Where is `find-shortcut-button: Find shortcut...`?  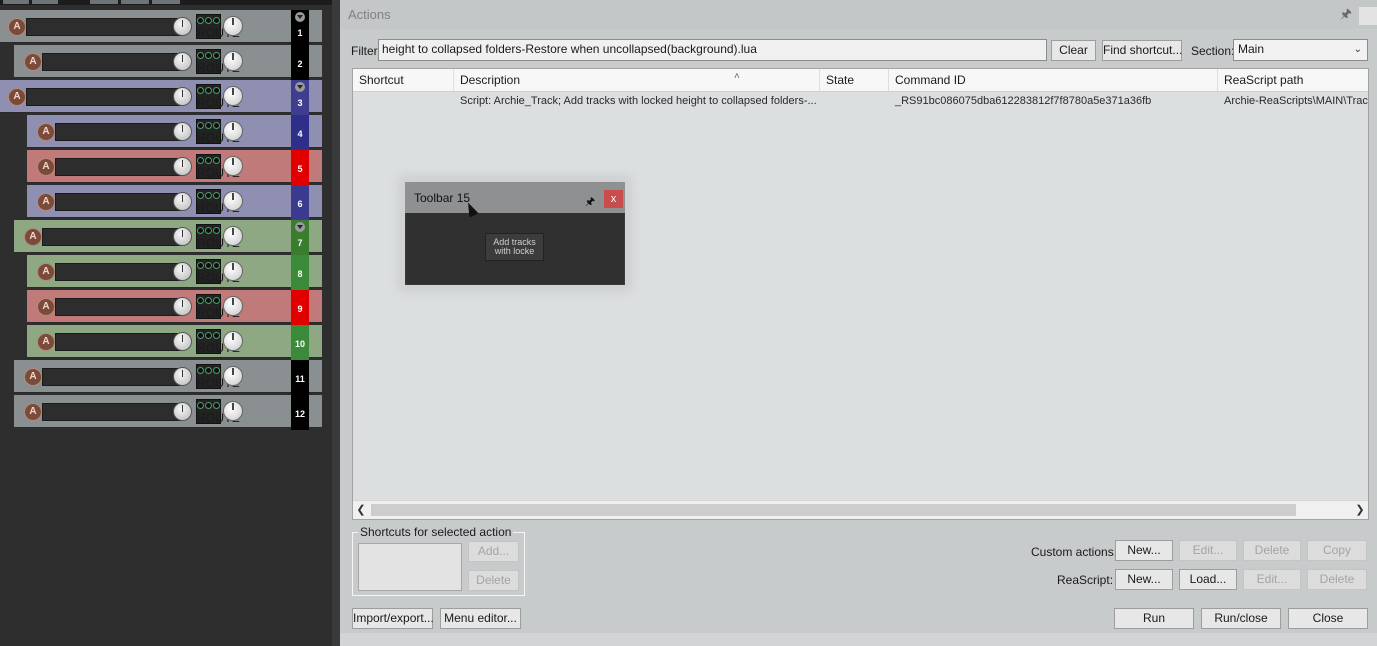
find-shortcut-button: Find shortcut... is located at coordinates (1142, 50).